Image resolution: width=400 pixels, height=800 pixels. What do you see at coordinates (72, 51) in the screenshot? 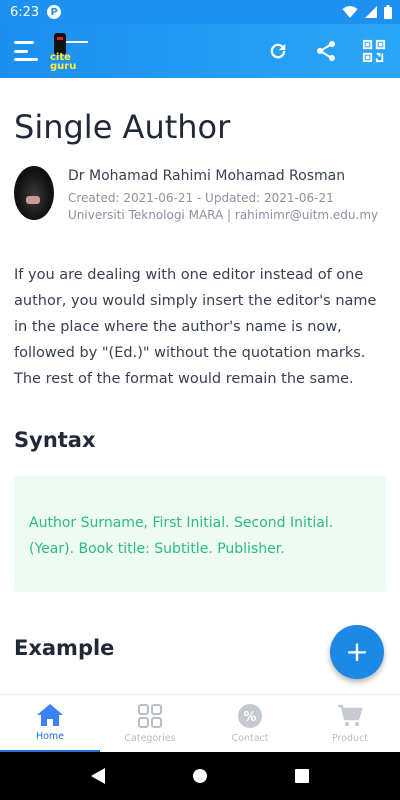
I see `app-logo: cite guru` at bounding box center [72, 51].